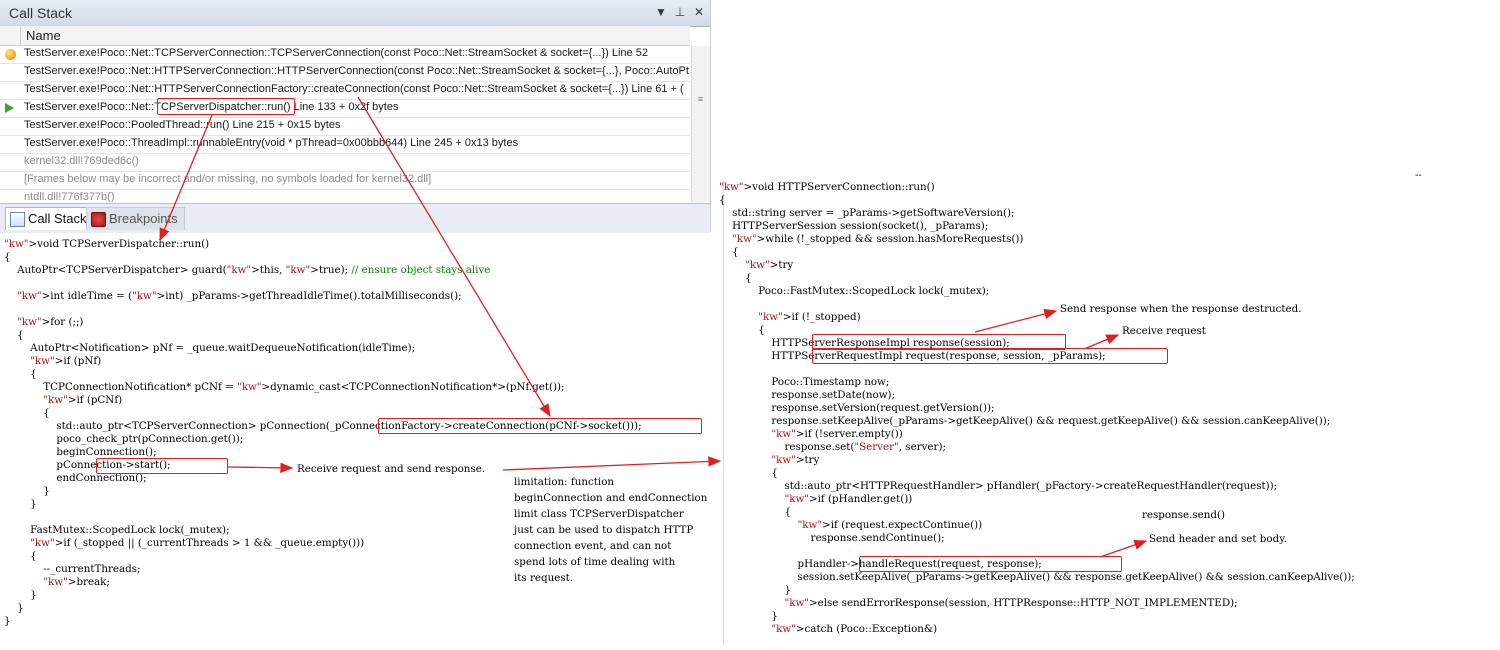 This screenshot has width=1500, height=650. What do you see at coordinates (391, 469) in the screenshot?
I see `note-receive-send: Receive request and send response.` at bounding box center [391, 469].